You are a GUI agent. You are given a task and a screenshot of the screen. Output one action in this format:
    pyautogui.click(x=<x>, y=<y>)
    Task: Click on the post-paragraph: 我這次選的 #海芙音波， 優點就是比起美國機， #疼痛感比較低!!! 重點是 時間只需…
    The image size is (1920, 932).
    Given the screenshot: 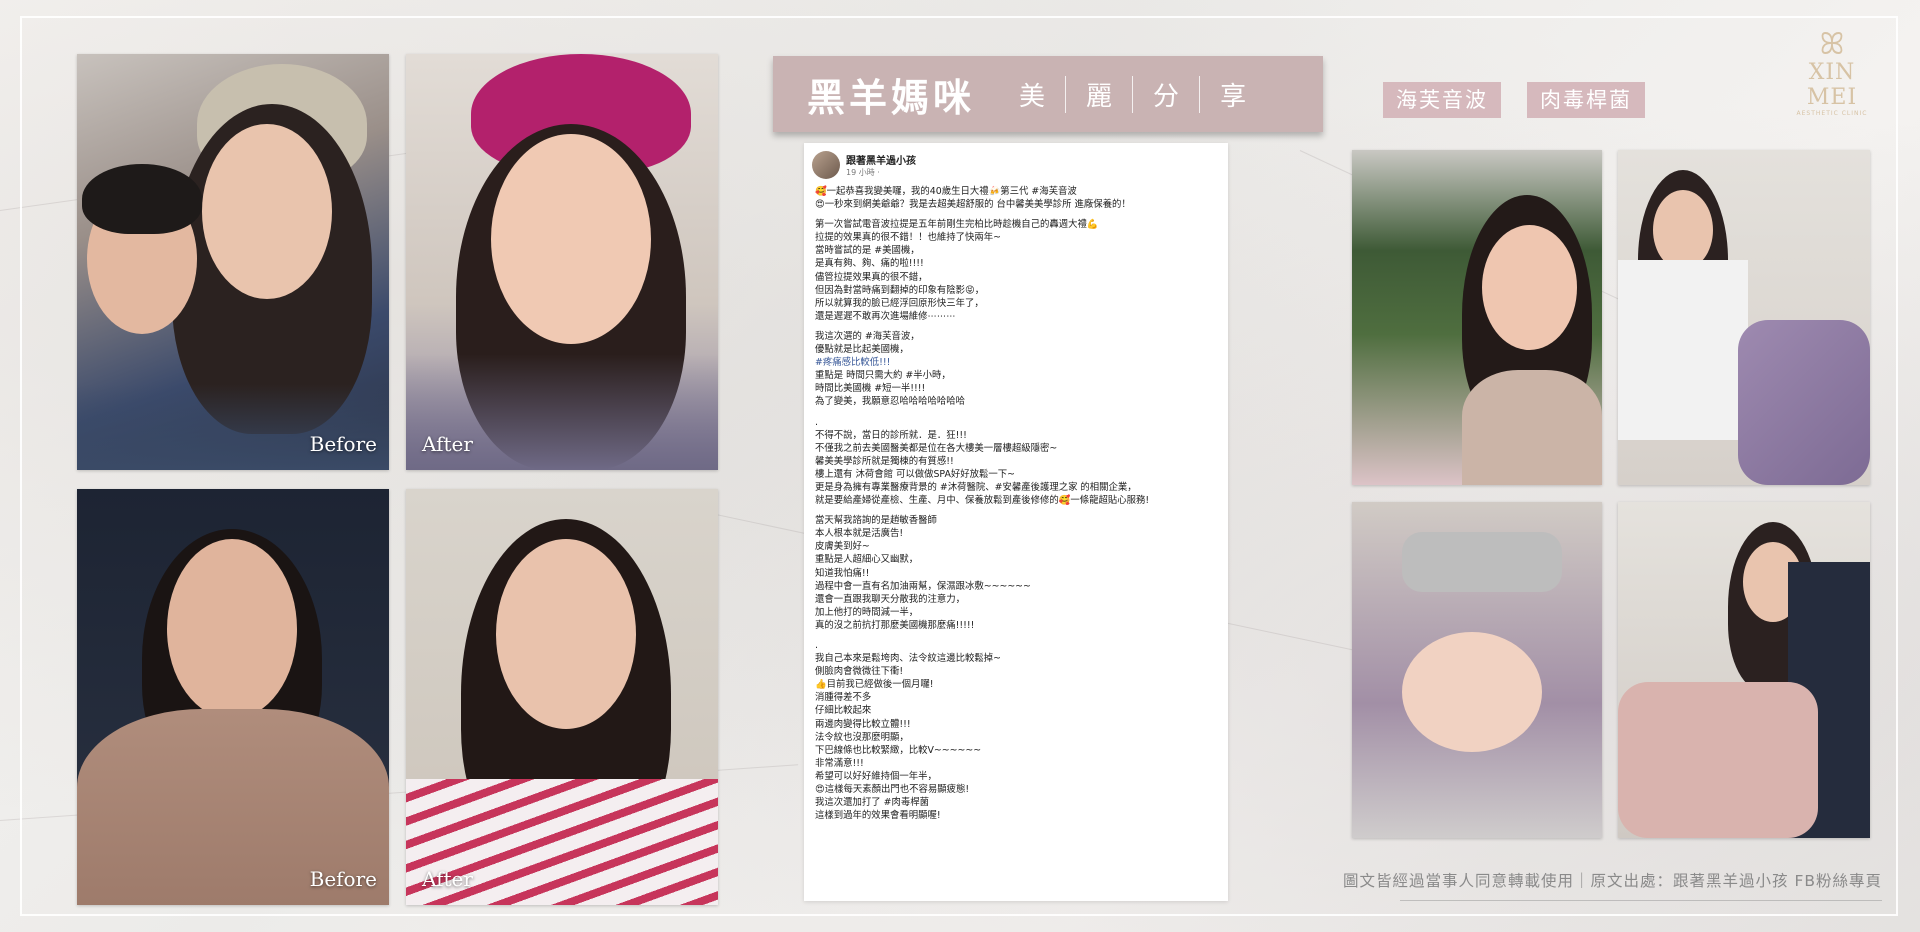 What is the action you would take?
    pyautogui.click(x=1016, y=369)
    